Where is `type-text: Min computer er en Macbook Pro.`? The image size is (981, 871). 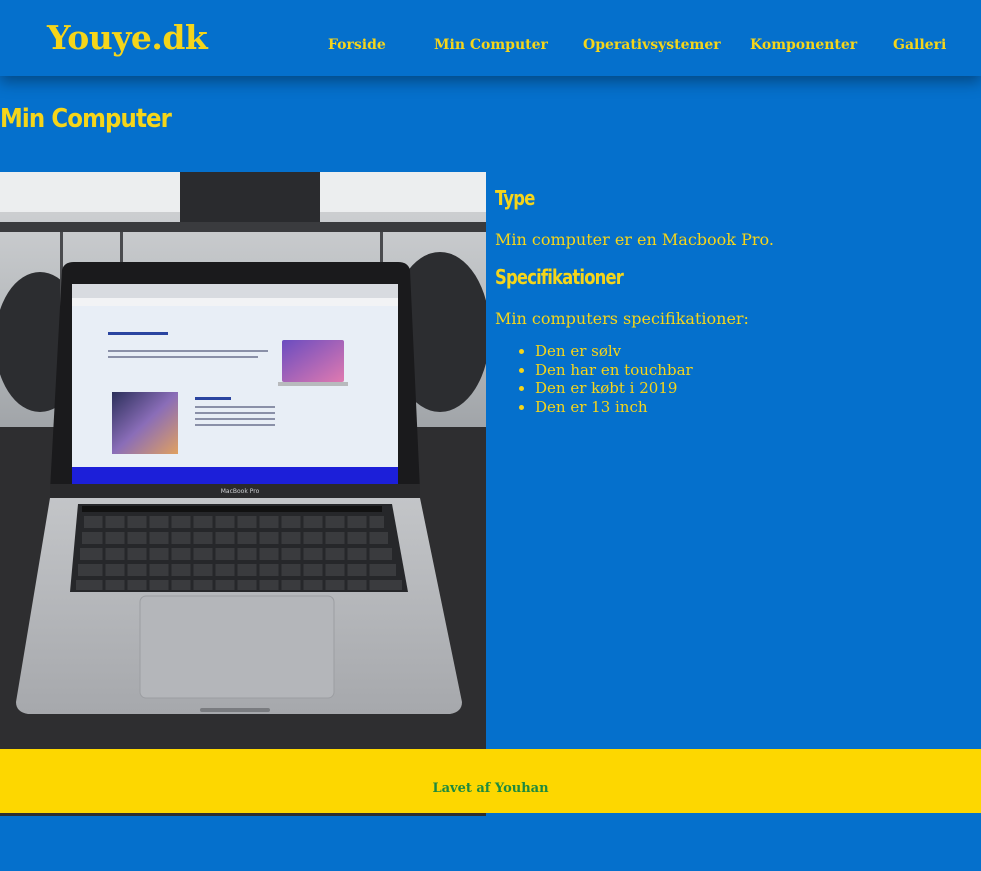 type-text: Min computer er en Macbook Pro. is located at coordinates (634, 239).